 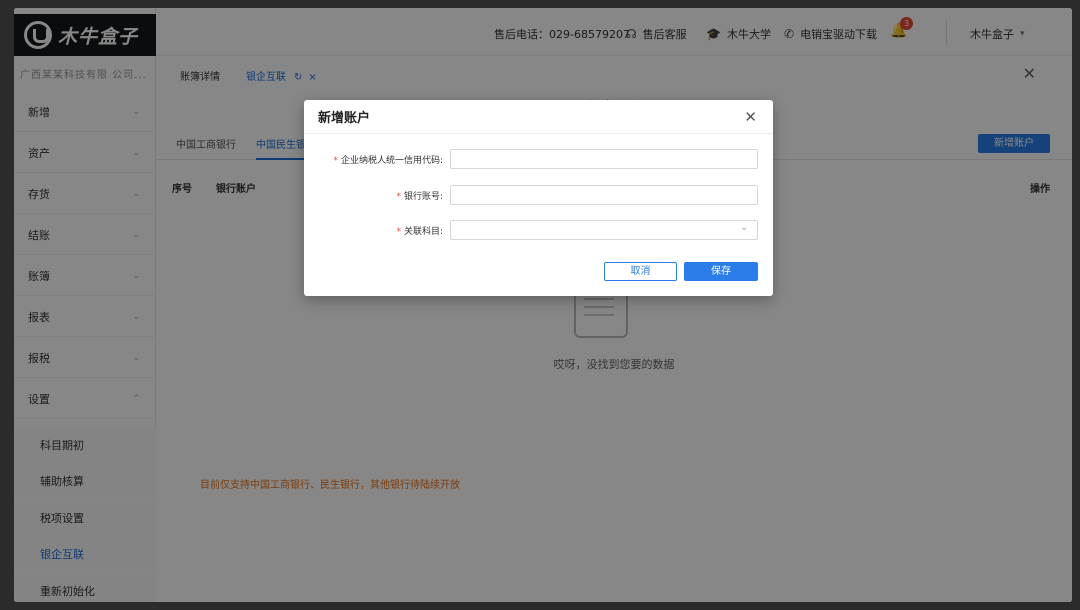 I want to click on save-button: 保存, so click(x=721, y=271).